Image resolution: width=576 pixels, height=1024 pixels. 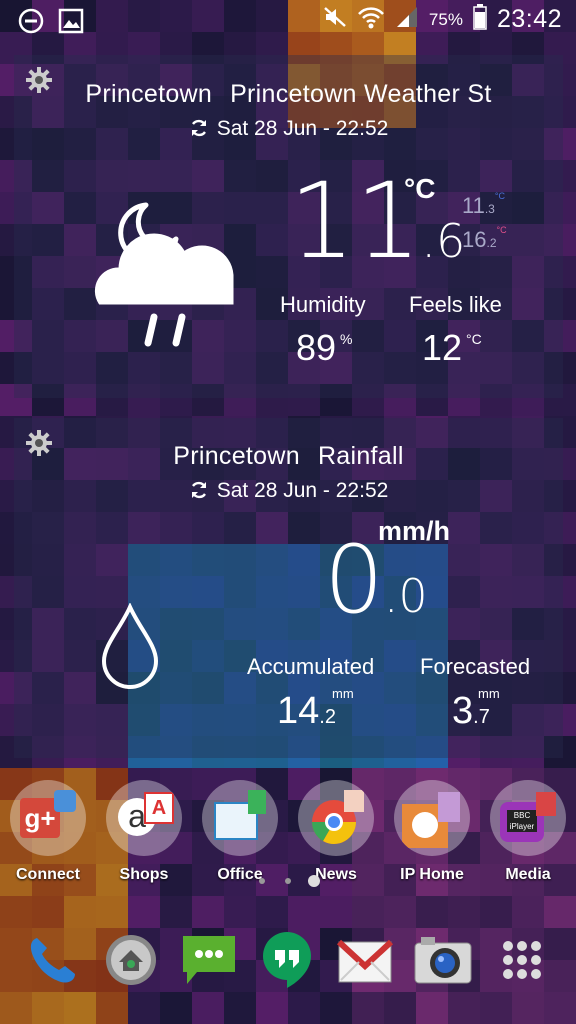 I want to click on bbc-iplayer-folder-icon: BBC iPlayer, so click(x=528, y=818).